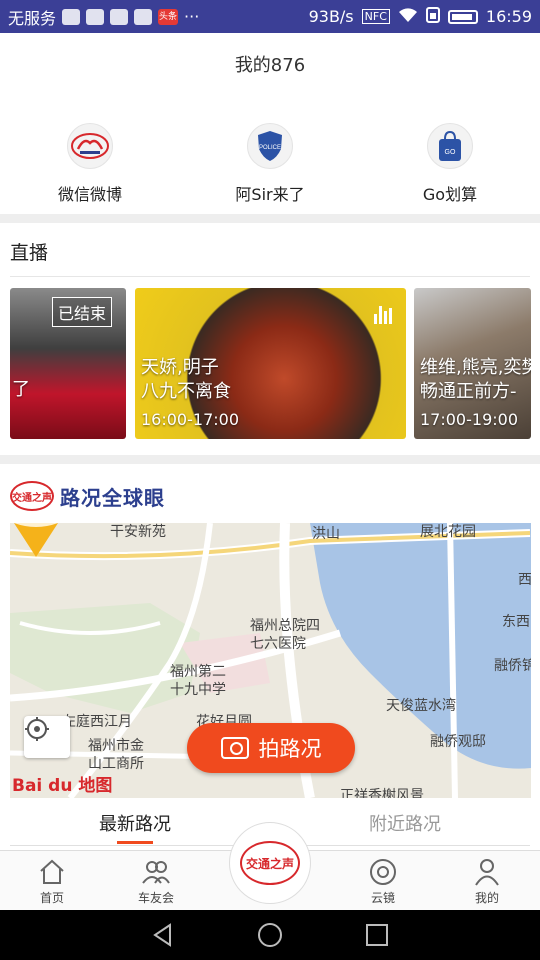 The image size is (540, 960). Describe the element at coordinates (32, 18) in the screenshot. I see `carrier-text: 无服务` at that location.